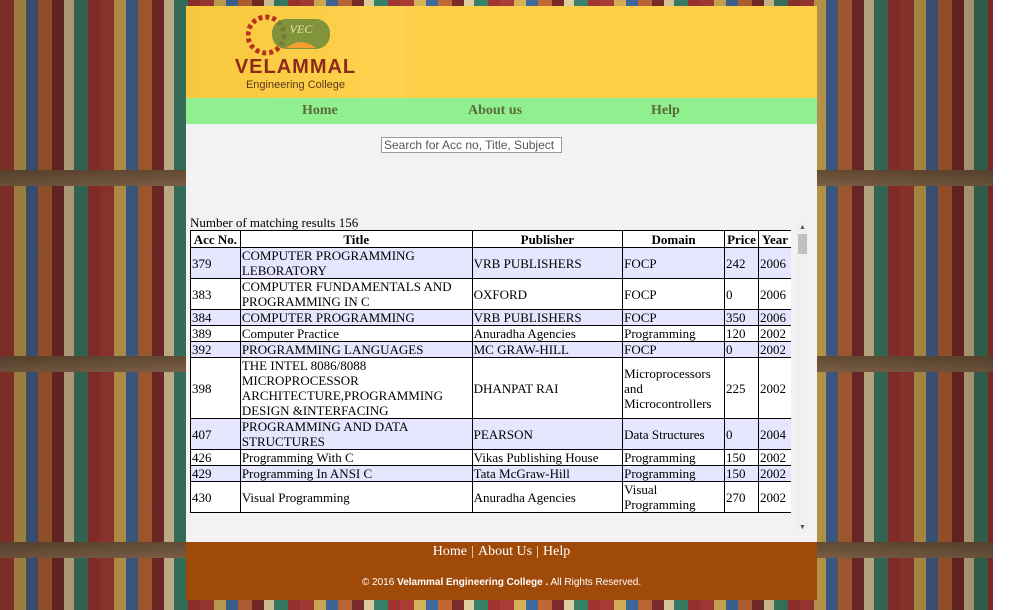  What do you see at coordinates (215, 263) in the screenshot?
I see `cell-acc: 379` at bounding box center [215, 263].